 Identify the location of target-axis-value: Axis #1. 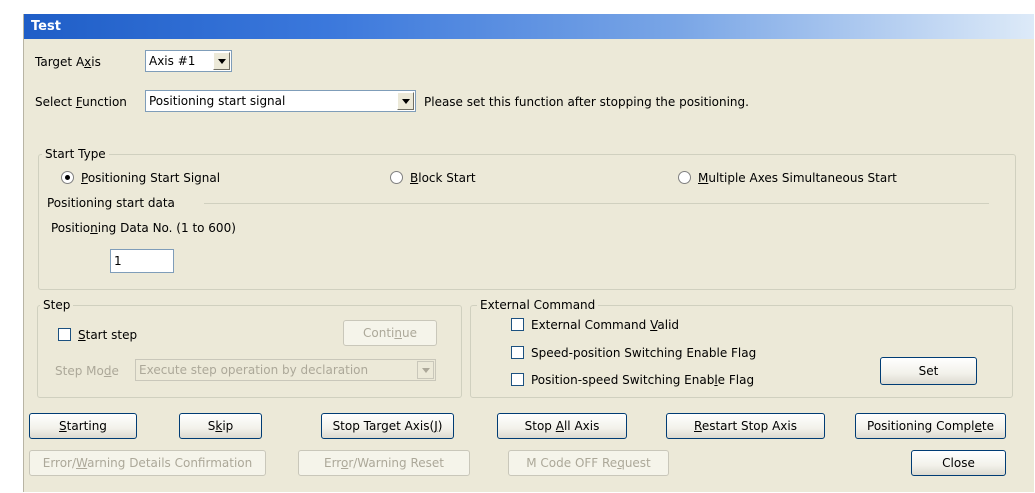
(172, 61).